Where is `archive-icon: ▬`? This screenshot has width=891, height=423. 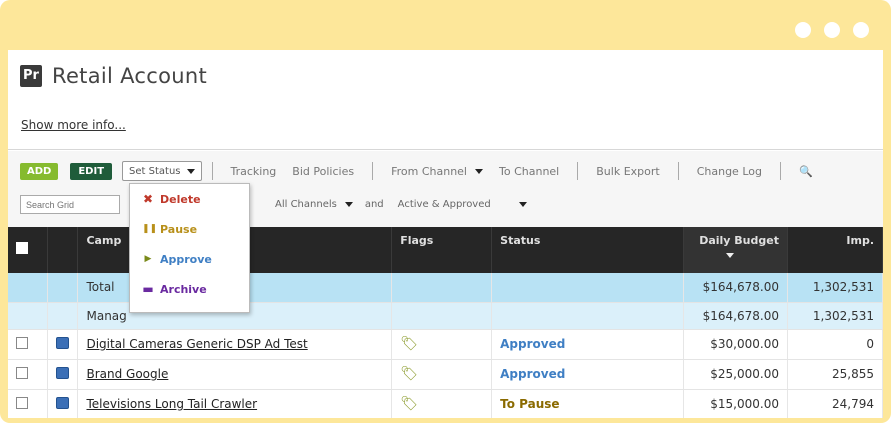 archive-icon: ▬ is located at coordinates (148, 289).